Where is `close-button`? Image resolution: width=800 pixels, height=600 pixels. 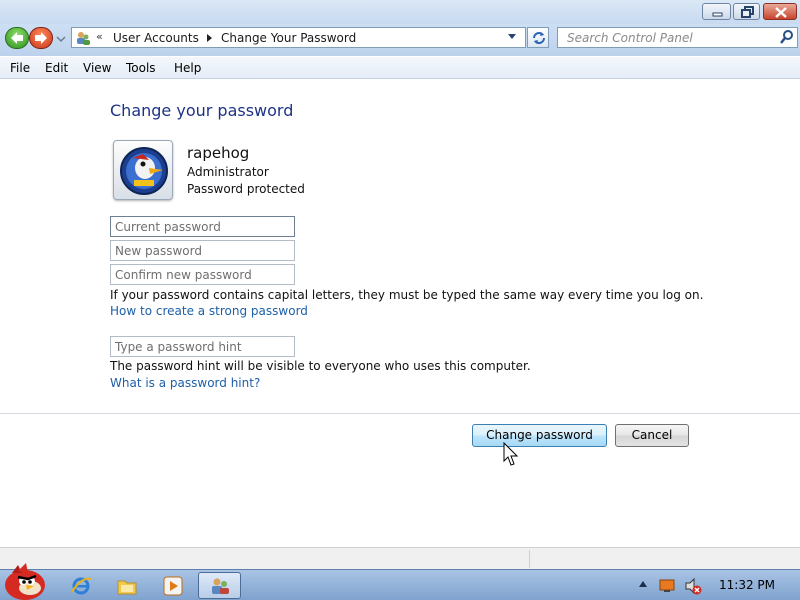 close-button is located at coordinates (780, 11).